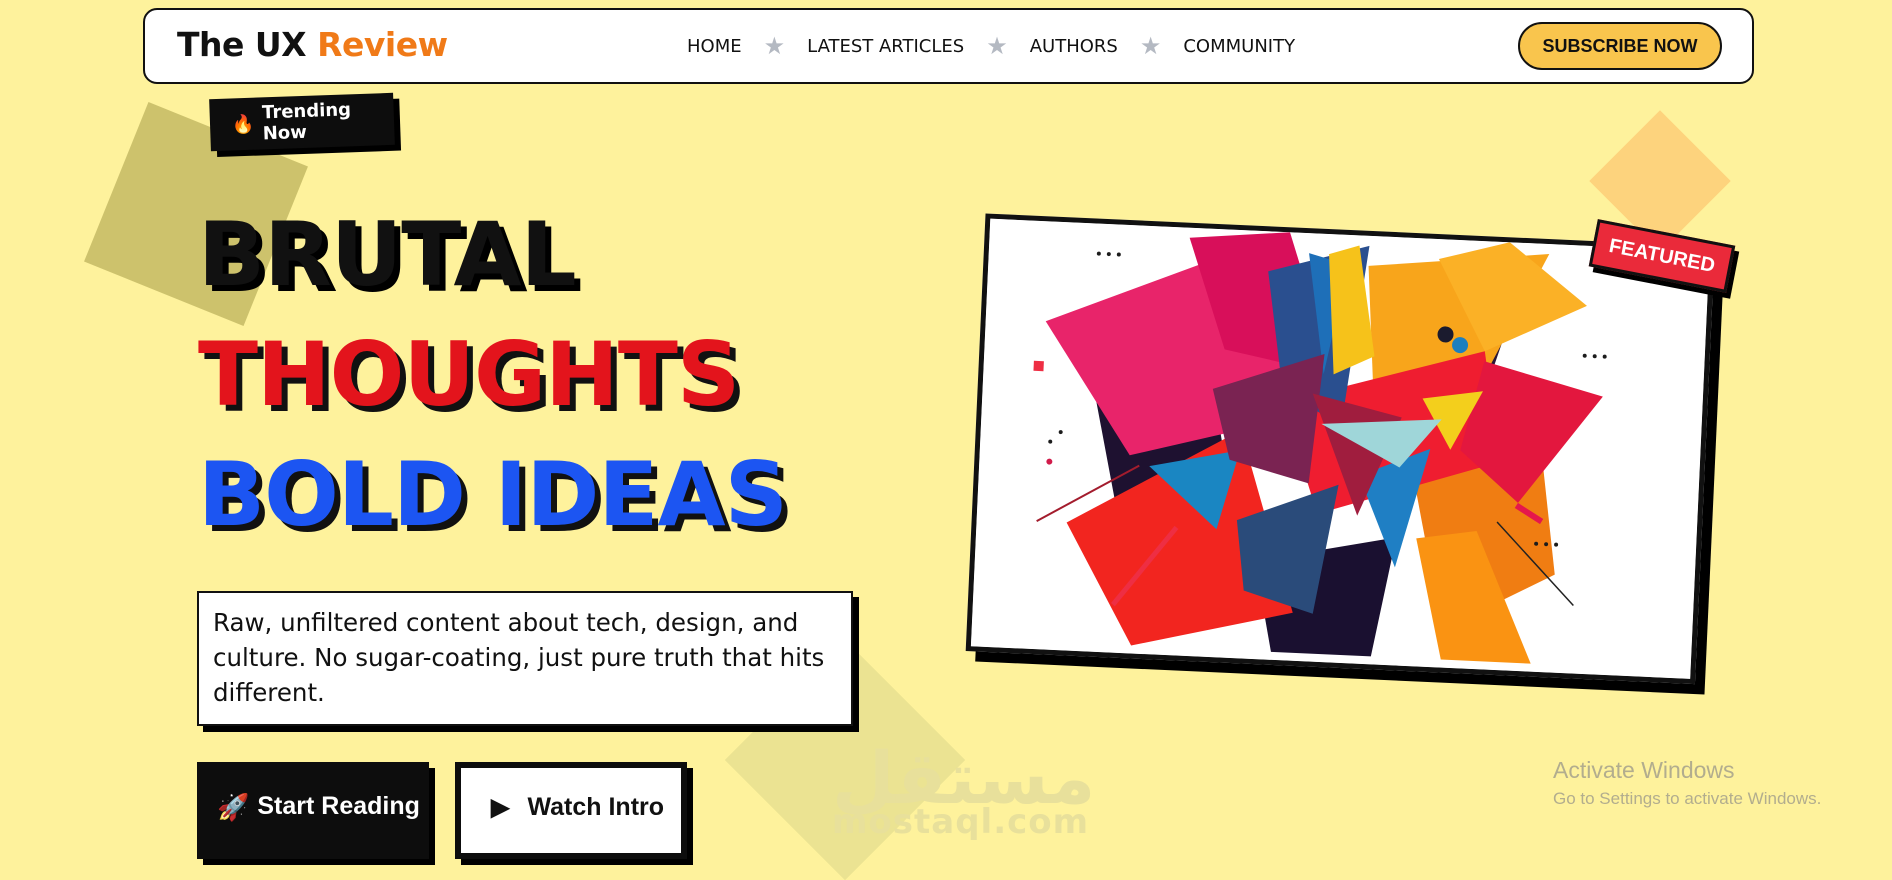  What do you see at coordinates (596, 807) in the screenshot?
I see `watch-intro-label: Watch Intro` at bounding box center [596, 807].